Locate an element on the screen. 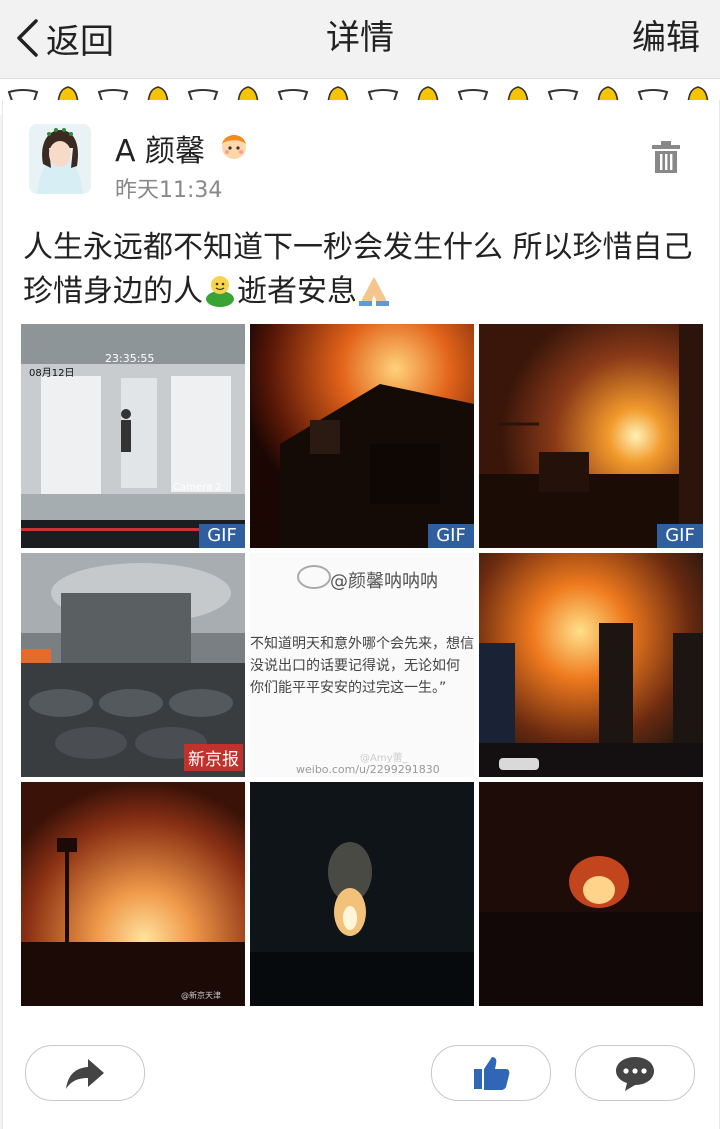 The width and height of the screenshot is (720, 1129). page-title: 详情 is located at coordinates (360, 38).